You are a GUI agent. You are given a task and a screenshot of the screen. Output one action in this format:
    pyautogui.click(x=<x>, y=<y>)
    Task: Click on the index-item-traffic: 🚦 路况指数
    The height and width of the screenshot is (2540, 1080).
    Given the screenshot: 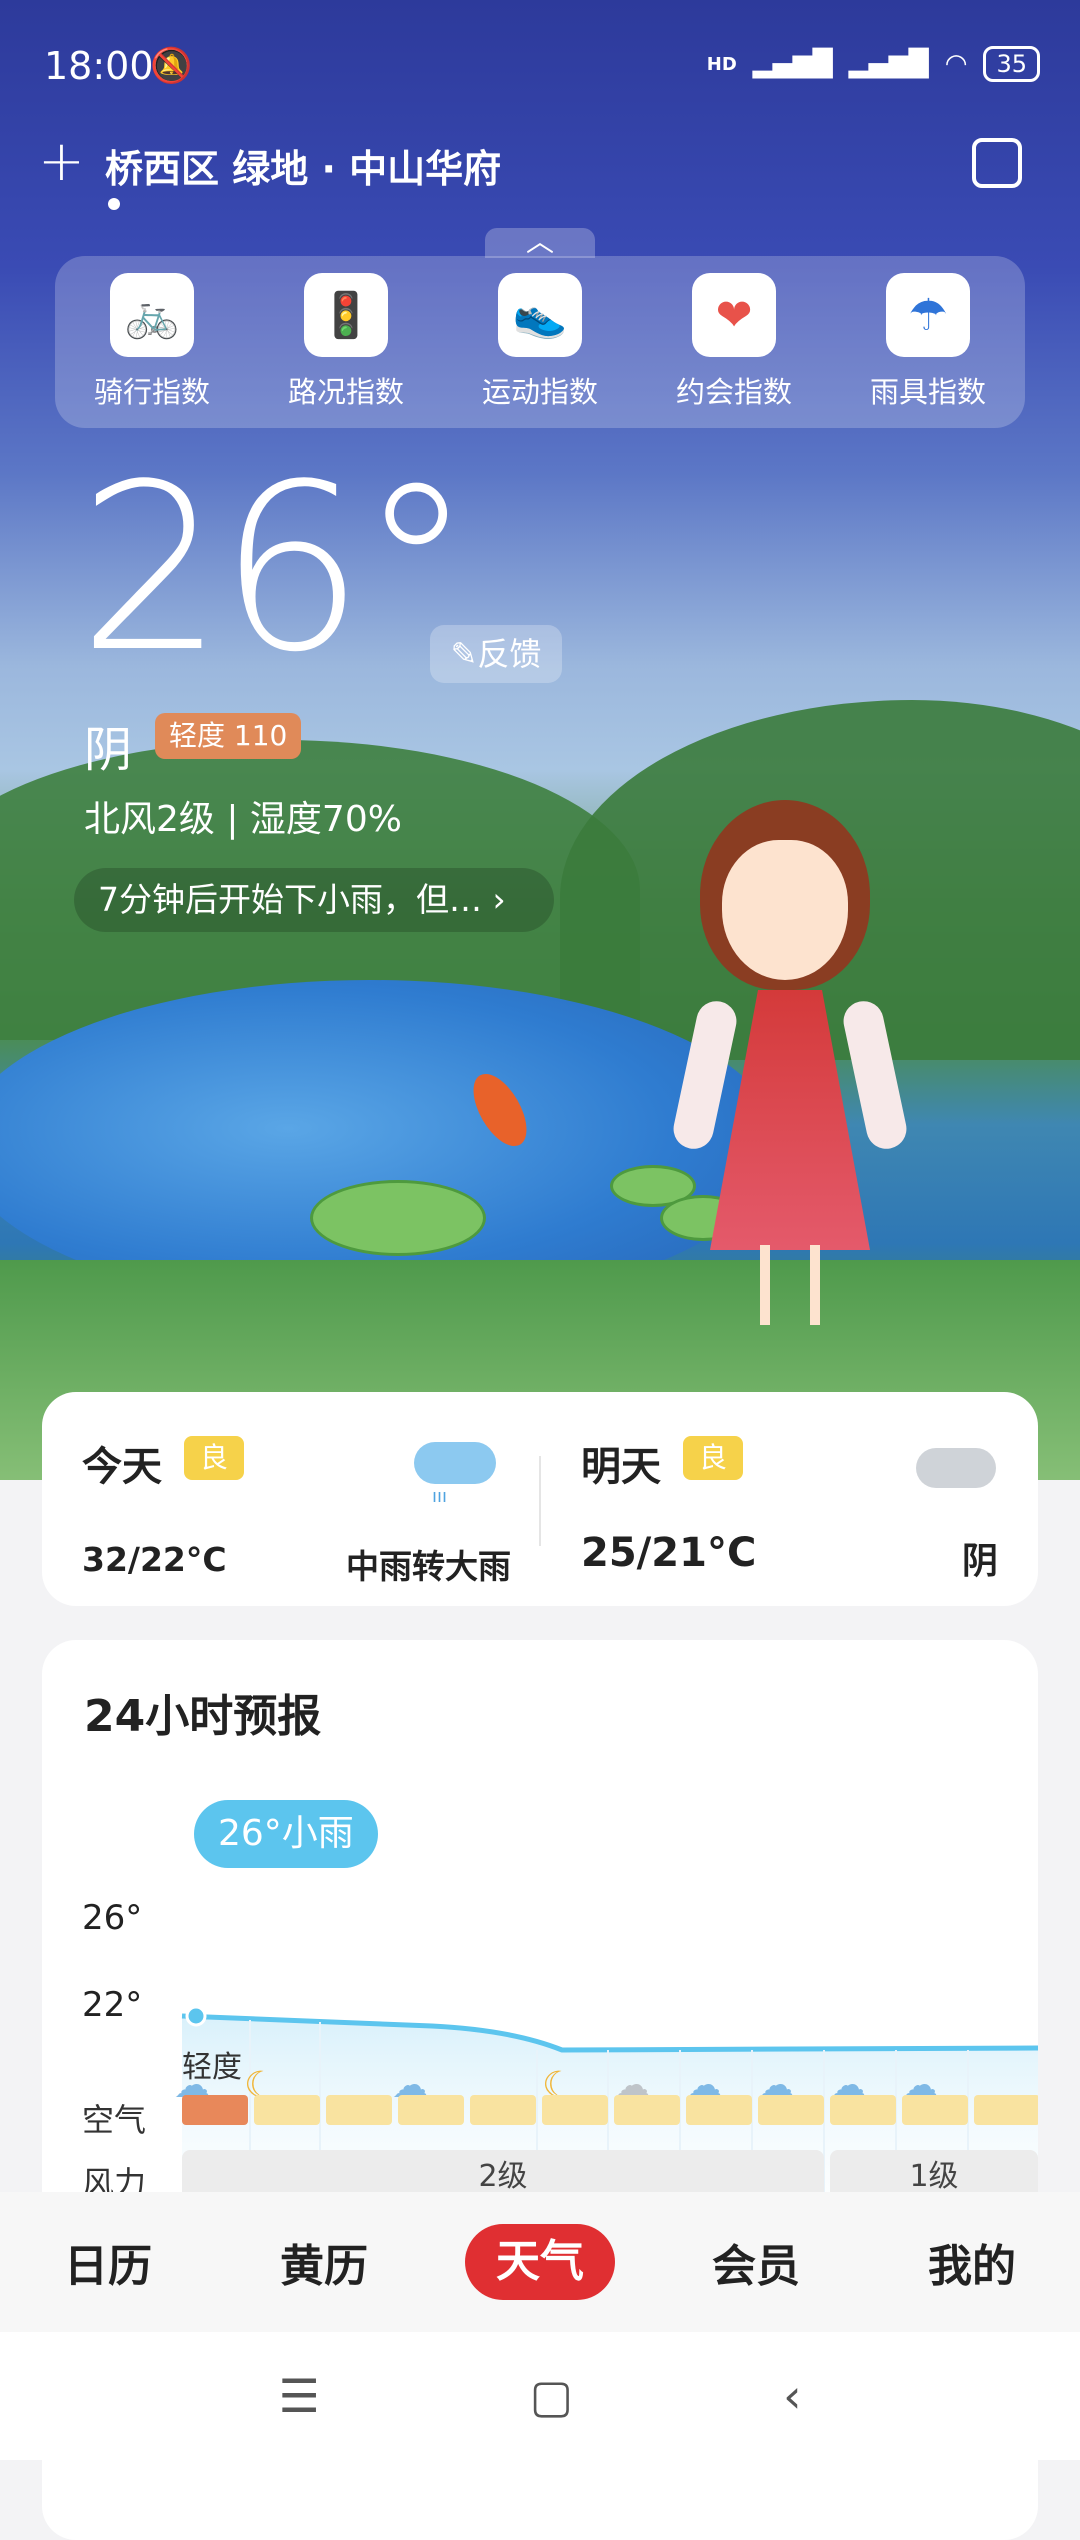 What is the action you would take?
    pyautogui.click(x=346, y=342)
    